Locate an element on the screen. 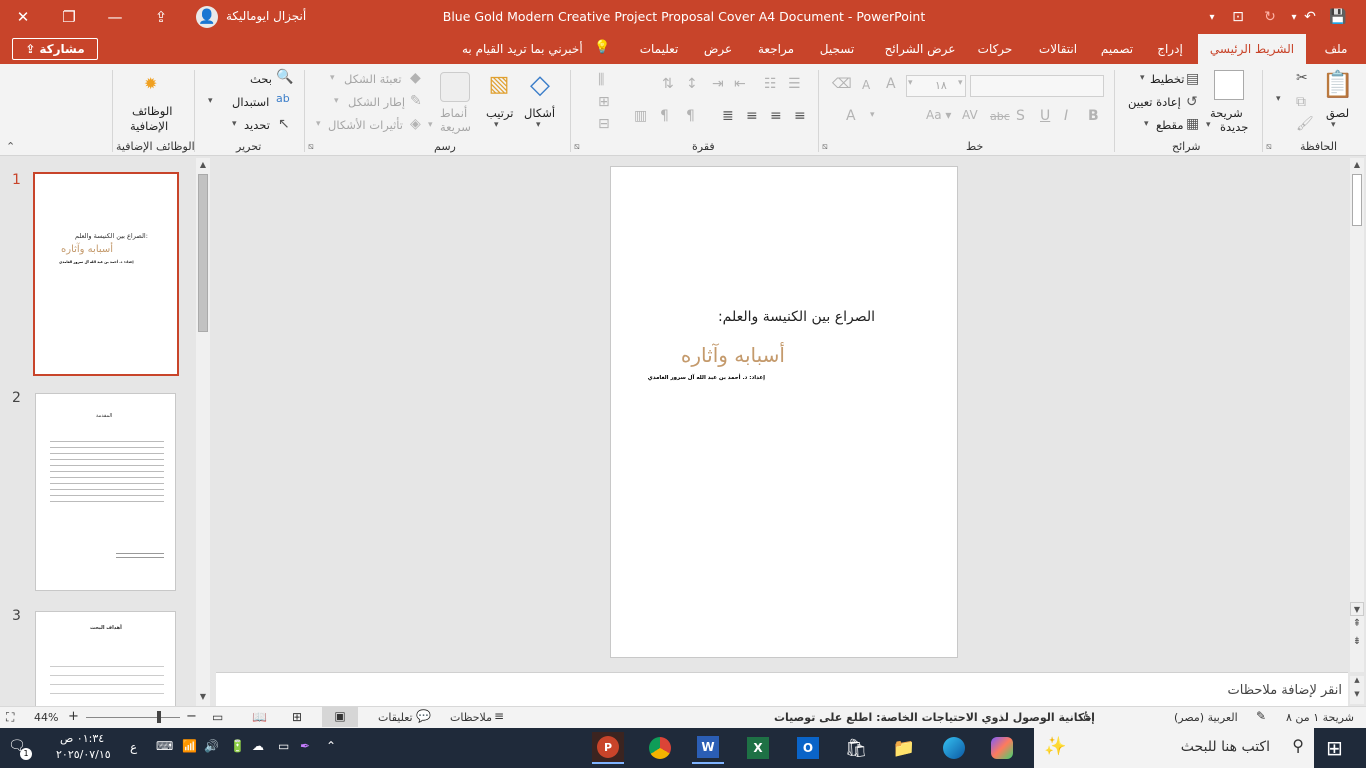 This screenshot has height=768, width=1366. font-name-field is located at coordinates (1037, 86).